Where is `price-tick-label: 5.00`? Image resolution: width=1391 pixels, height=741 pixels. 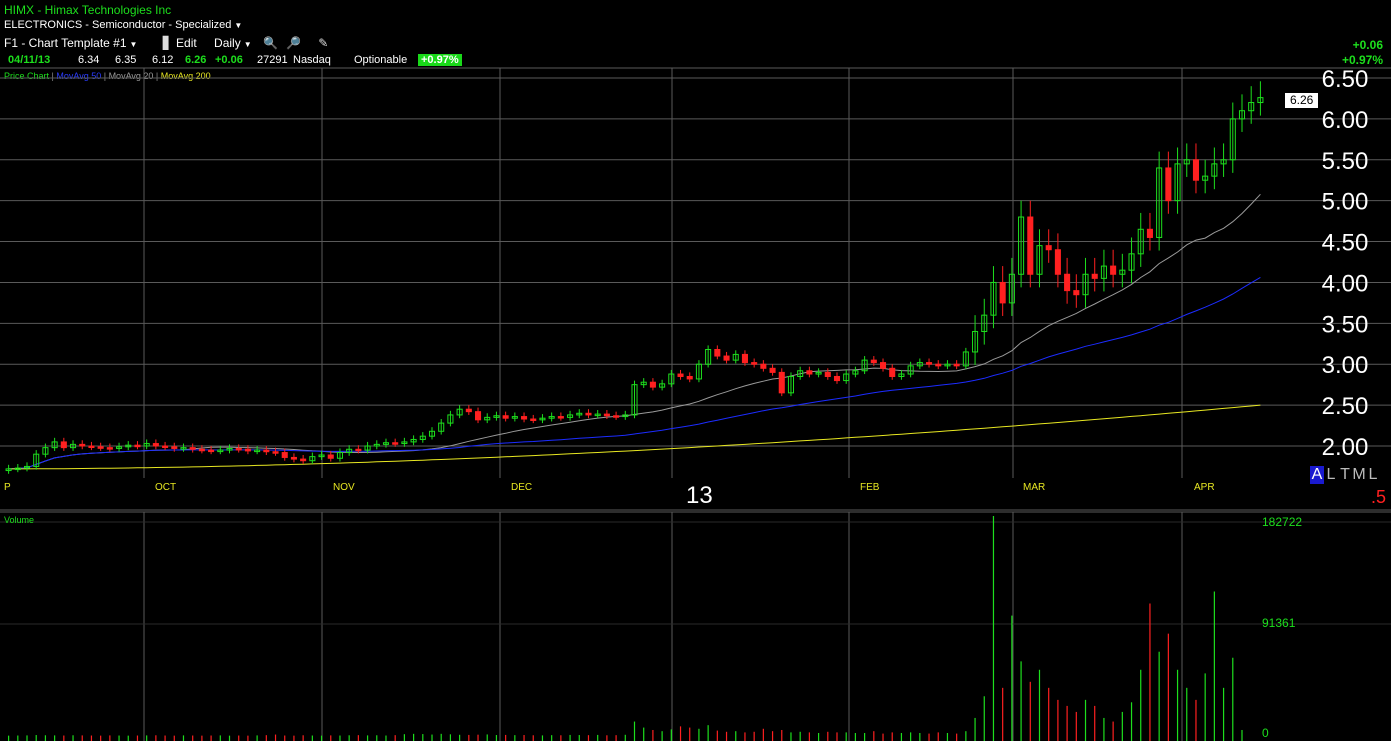
price-tick-label: 5.00 is located at coordinates (1345, 202).